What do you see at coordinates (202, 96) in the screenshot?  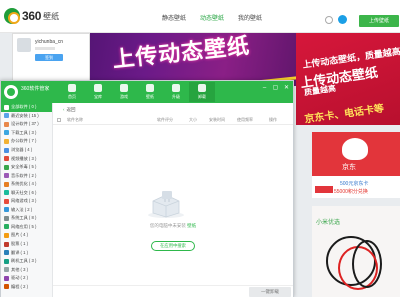 I see `tab-uninstall-label: 卸载` at bounding box center [202, 96].